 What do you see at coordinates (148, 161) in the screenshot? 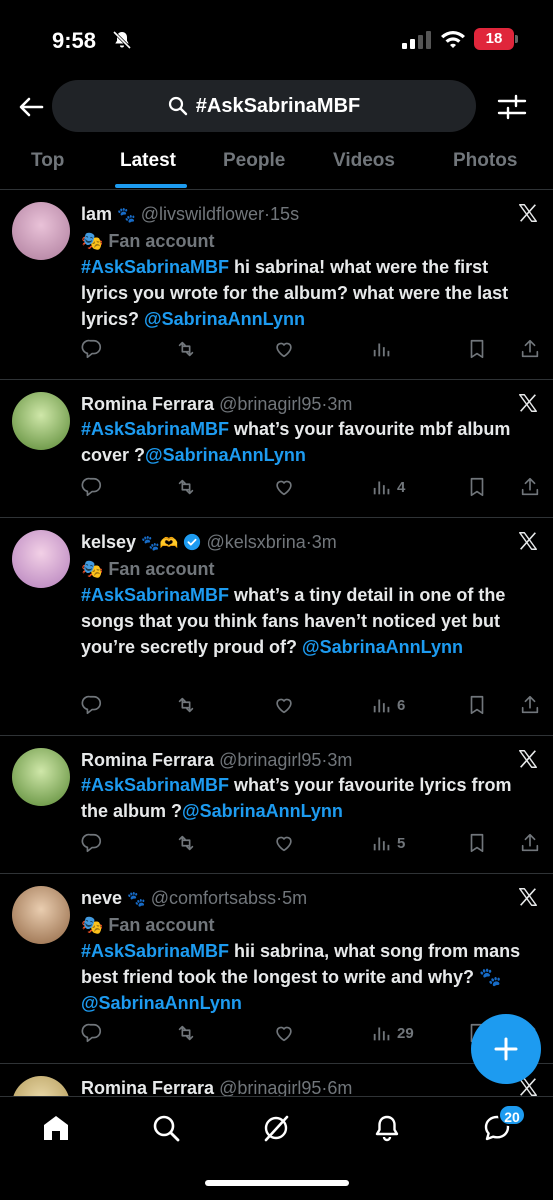
I see `tab-latest: Latest` at bounding box center [148, 161].